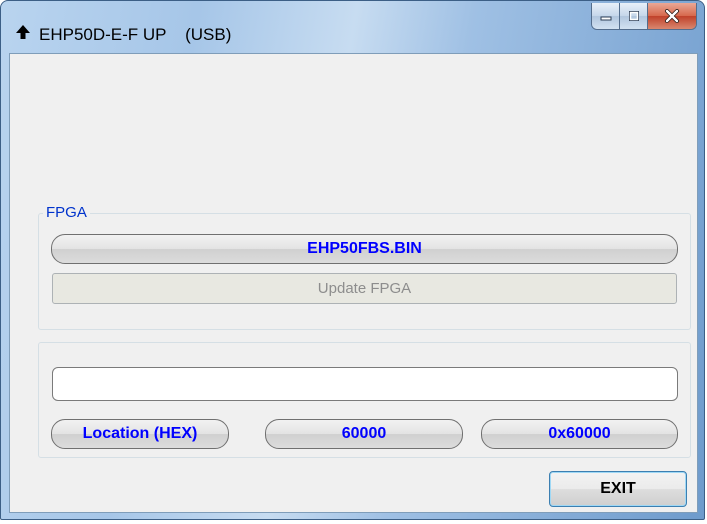  I want to click on title-bar: EHP50D-E-F UP (USB), so click(352, 27).